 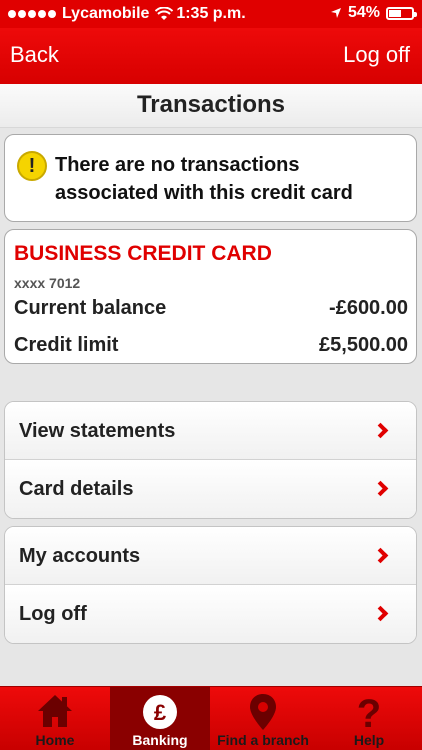 What do you see at coordinates (47, 283) in the screenshot?
I see `card-number: xxxx 7012` at bounding box center [47, 283].